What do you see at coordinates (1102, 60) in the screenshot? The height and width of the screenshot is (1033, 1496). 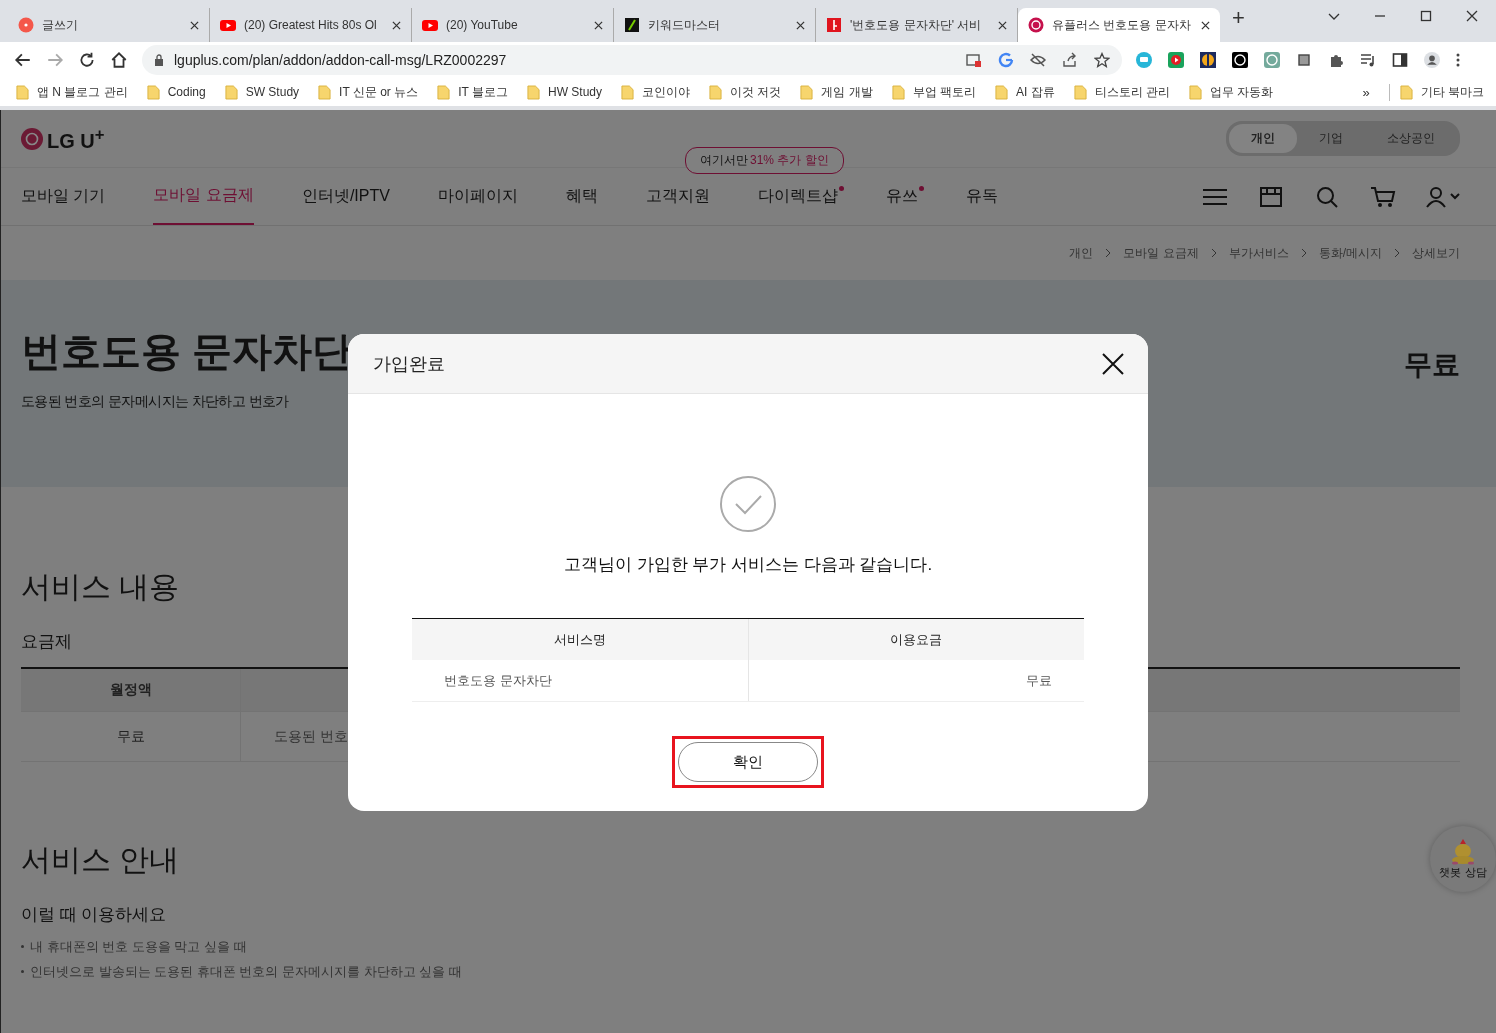 I see `star-icon` at bounding box center [1102, 60].